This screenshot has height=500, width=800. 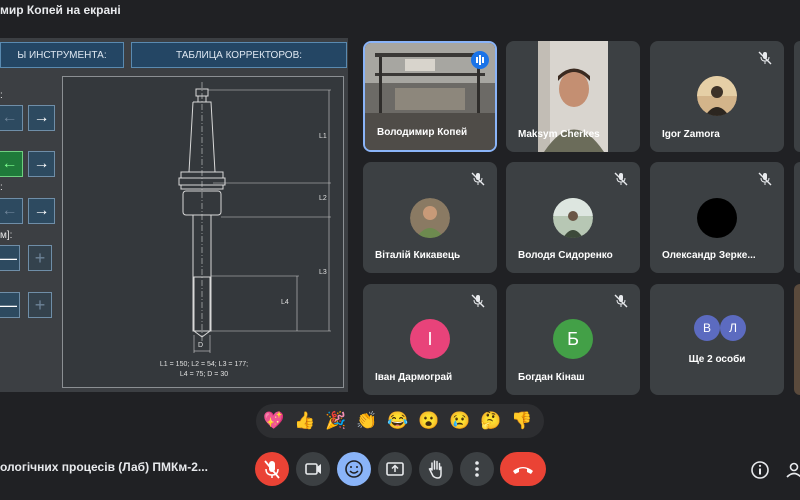 I want to click on thumbs-down-reaction: 👎, so click(x=522, y=421).